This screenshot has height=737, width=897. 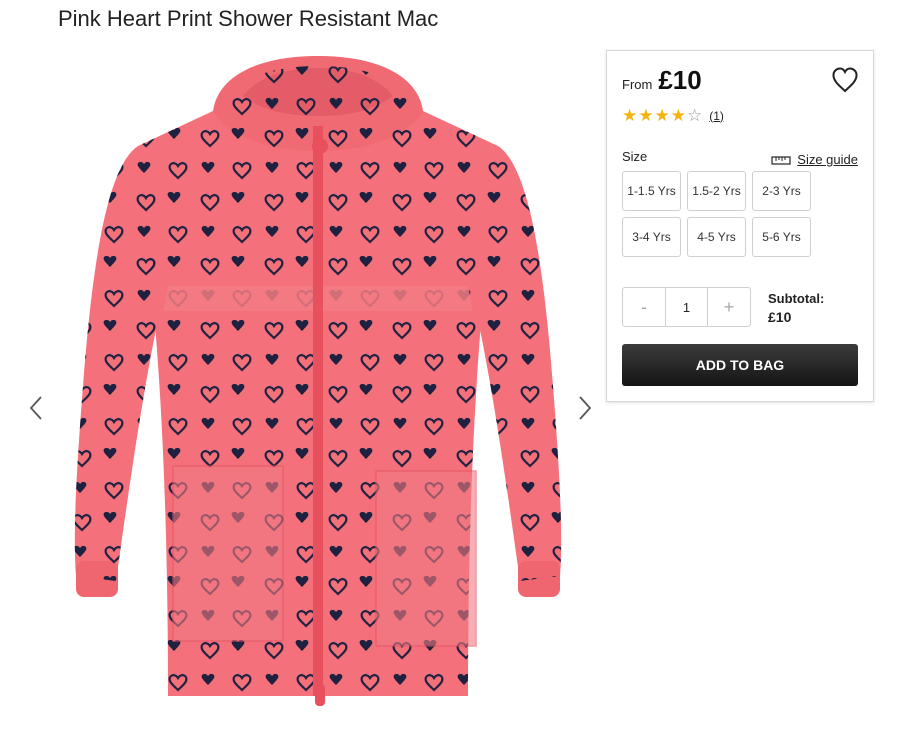 I want to click on product-title: Pink Heart Print Shower Resistant Mac, so click(x=248, y=18).